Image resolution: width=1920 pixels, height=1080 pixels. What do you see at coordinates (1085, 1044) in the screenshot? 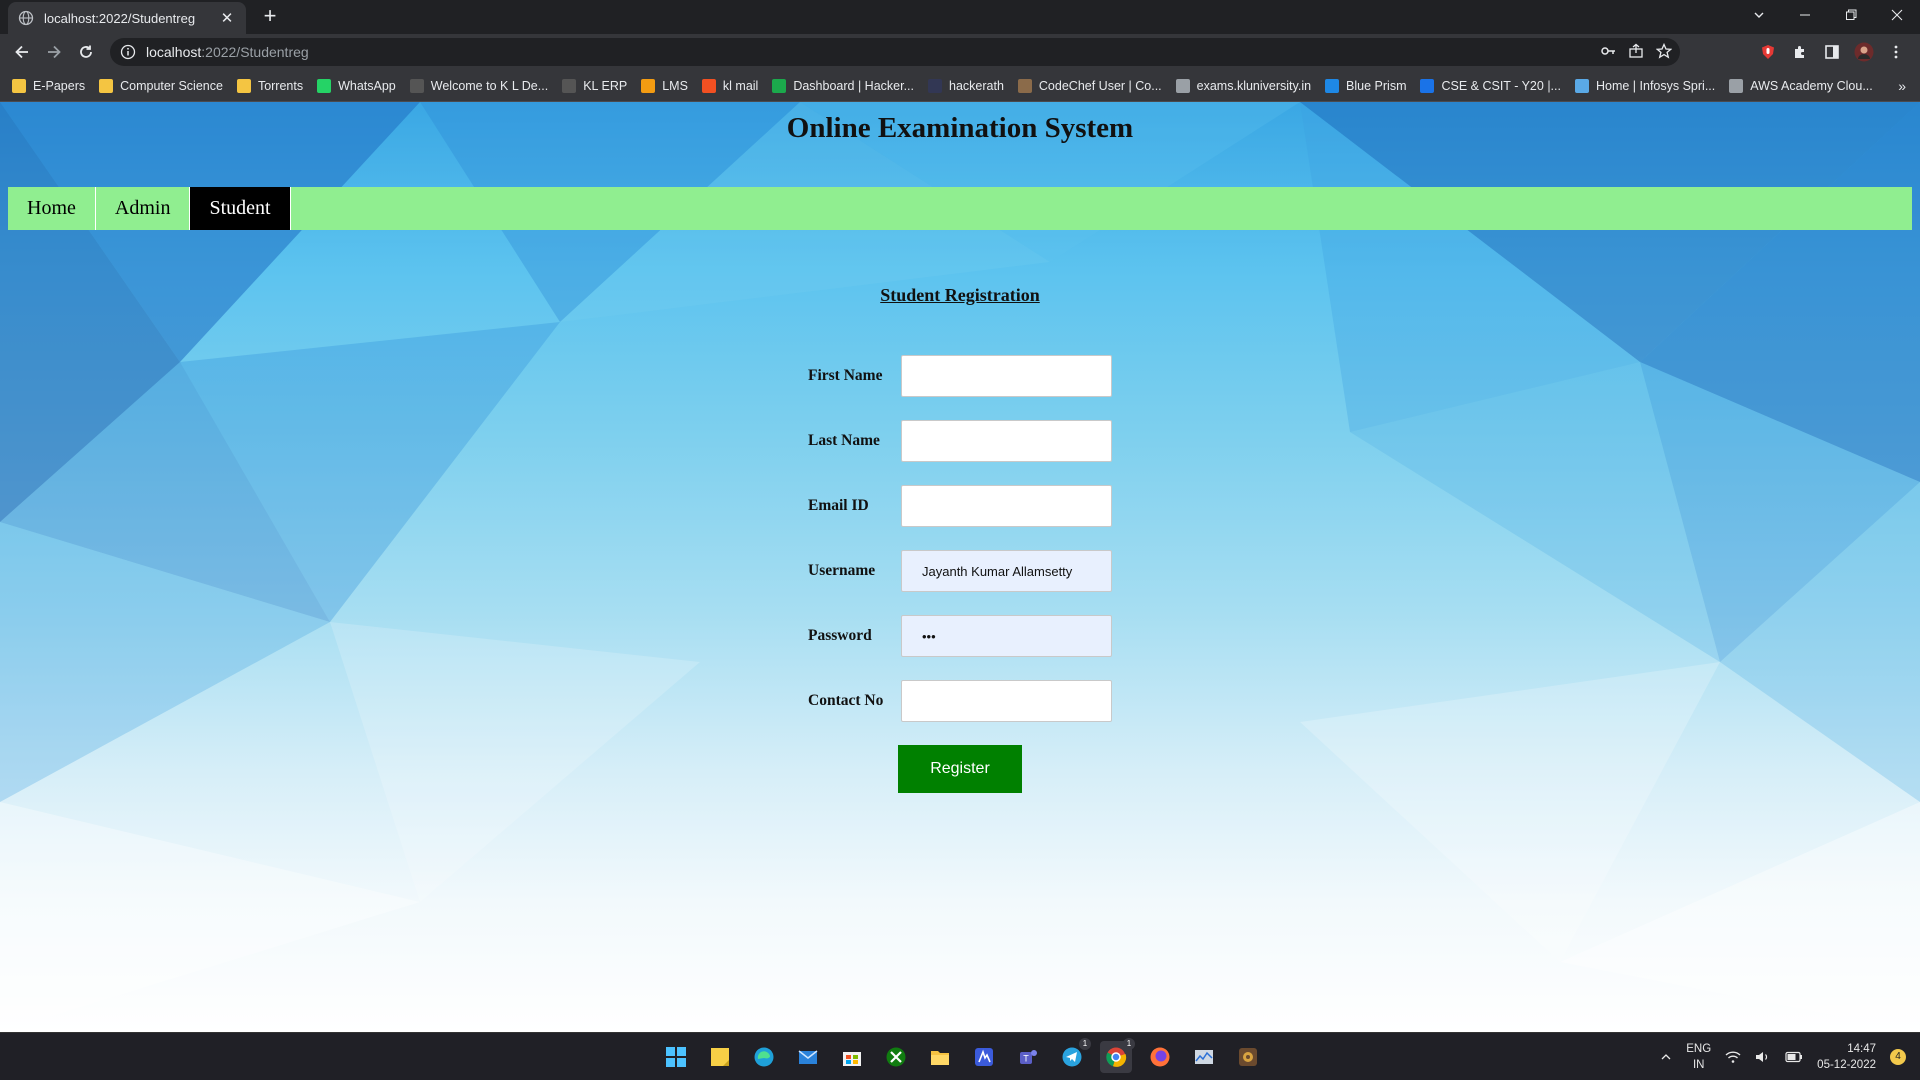
I see `telegram-badge: 1` at bounding box center [1085, 1044].